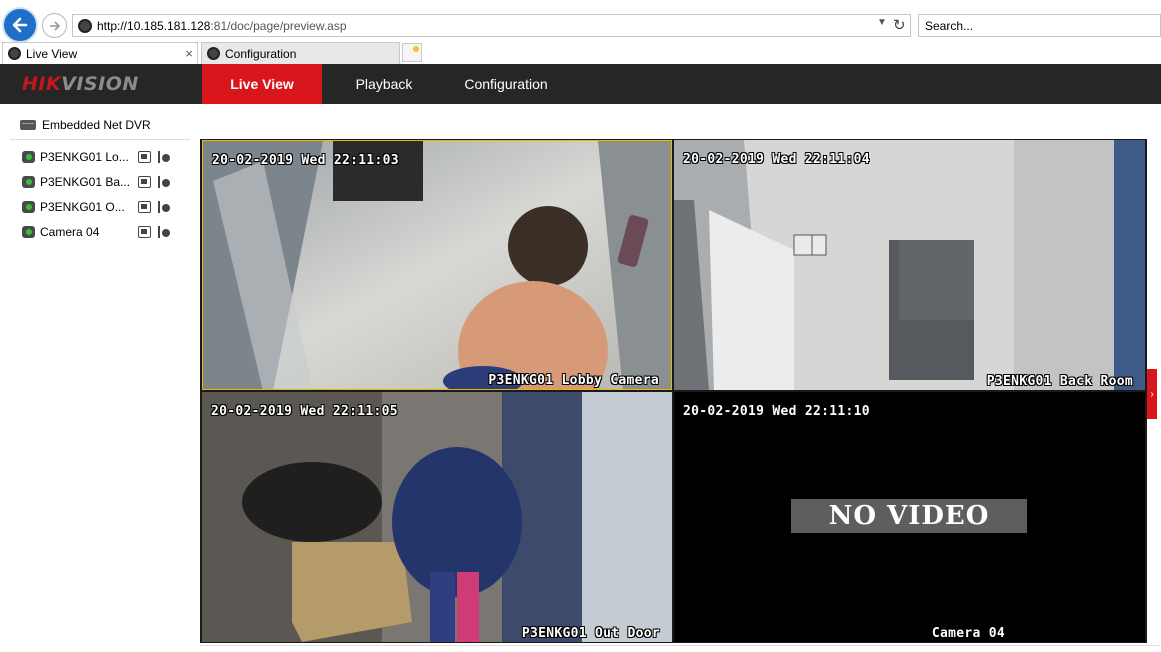  I want to click on tile-camera-name: P3ENKG01 Lobby Camera, so click(573, 380).